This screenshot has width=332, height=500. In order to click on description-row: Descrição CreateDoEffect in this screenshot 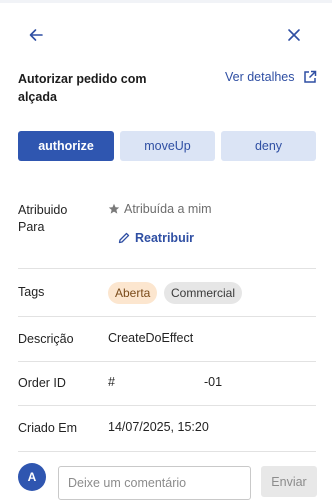, I will do `click(167, 340)`.